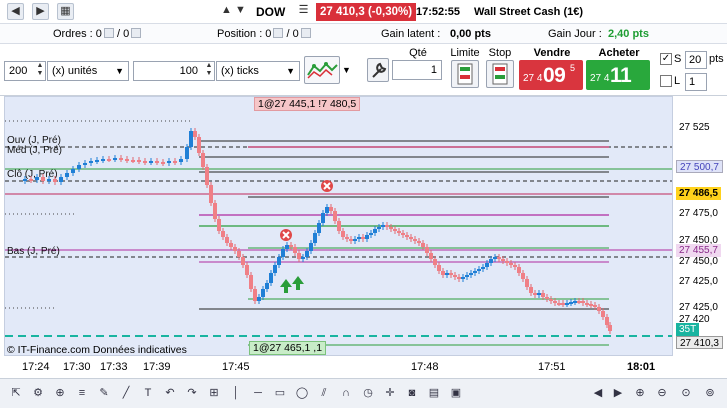 The width and height of the screenshot is (727, 408). I want to click on ticks-stepper: 100 ▲ ▼, so click(174, 71).